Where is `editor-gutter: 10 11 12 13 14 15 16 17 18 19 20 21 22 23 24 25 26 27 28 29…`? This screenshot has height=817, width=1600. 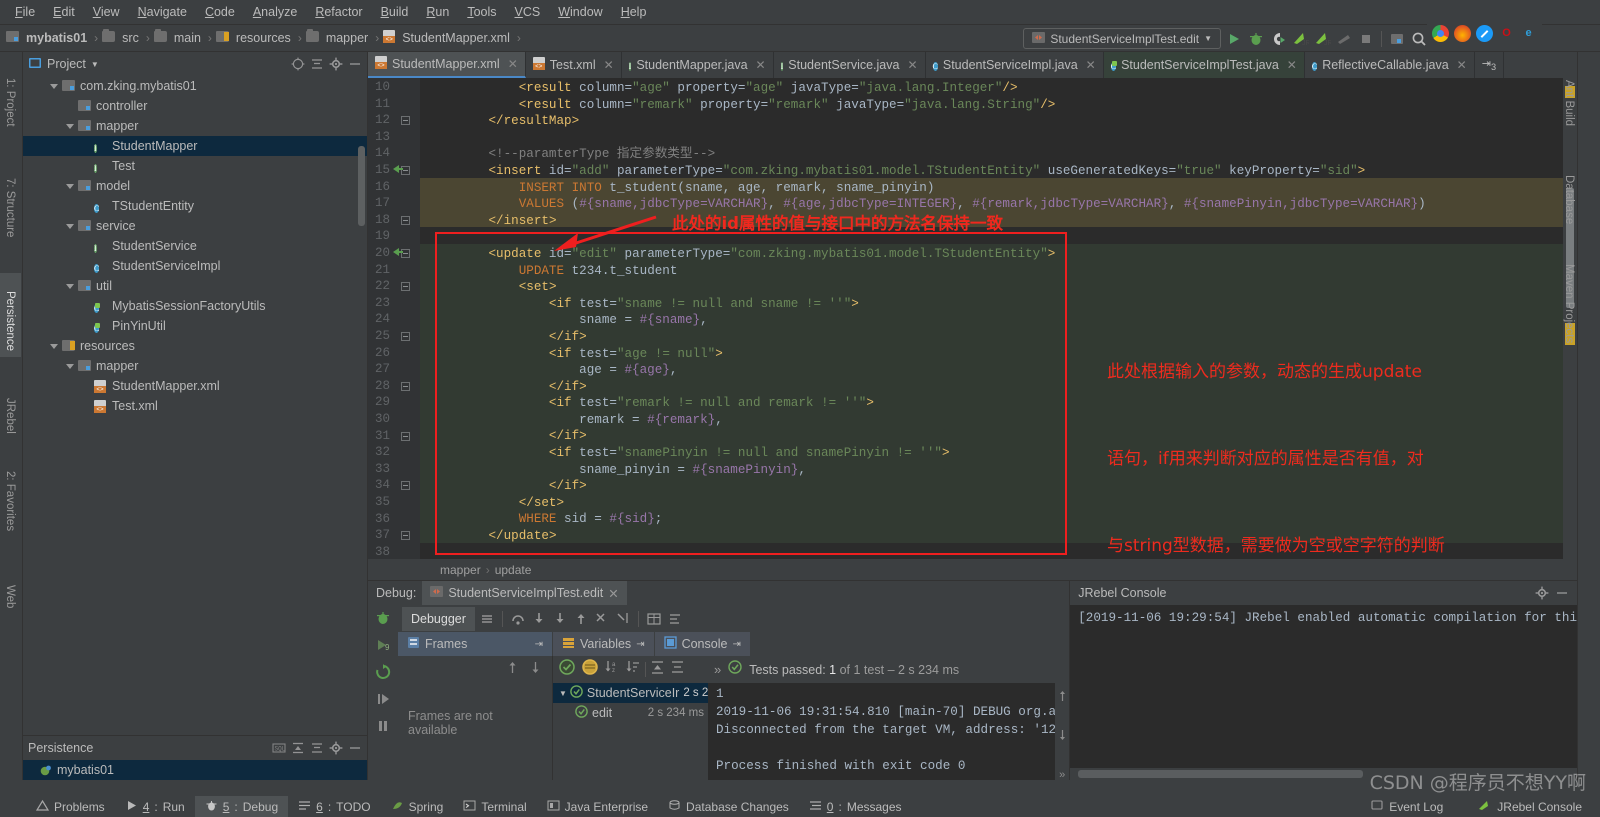 editor-gutter: 10 11 12 13 14 15 16 17 18 19 20 21 22 23 24 25 26 27 28 29… is located at coordinates (394, 318).